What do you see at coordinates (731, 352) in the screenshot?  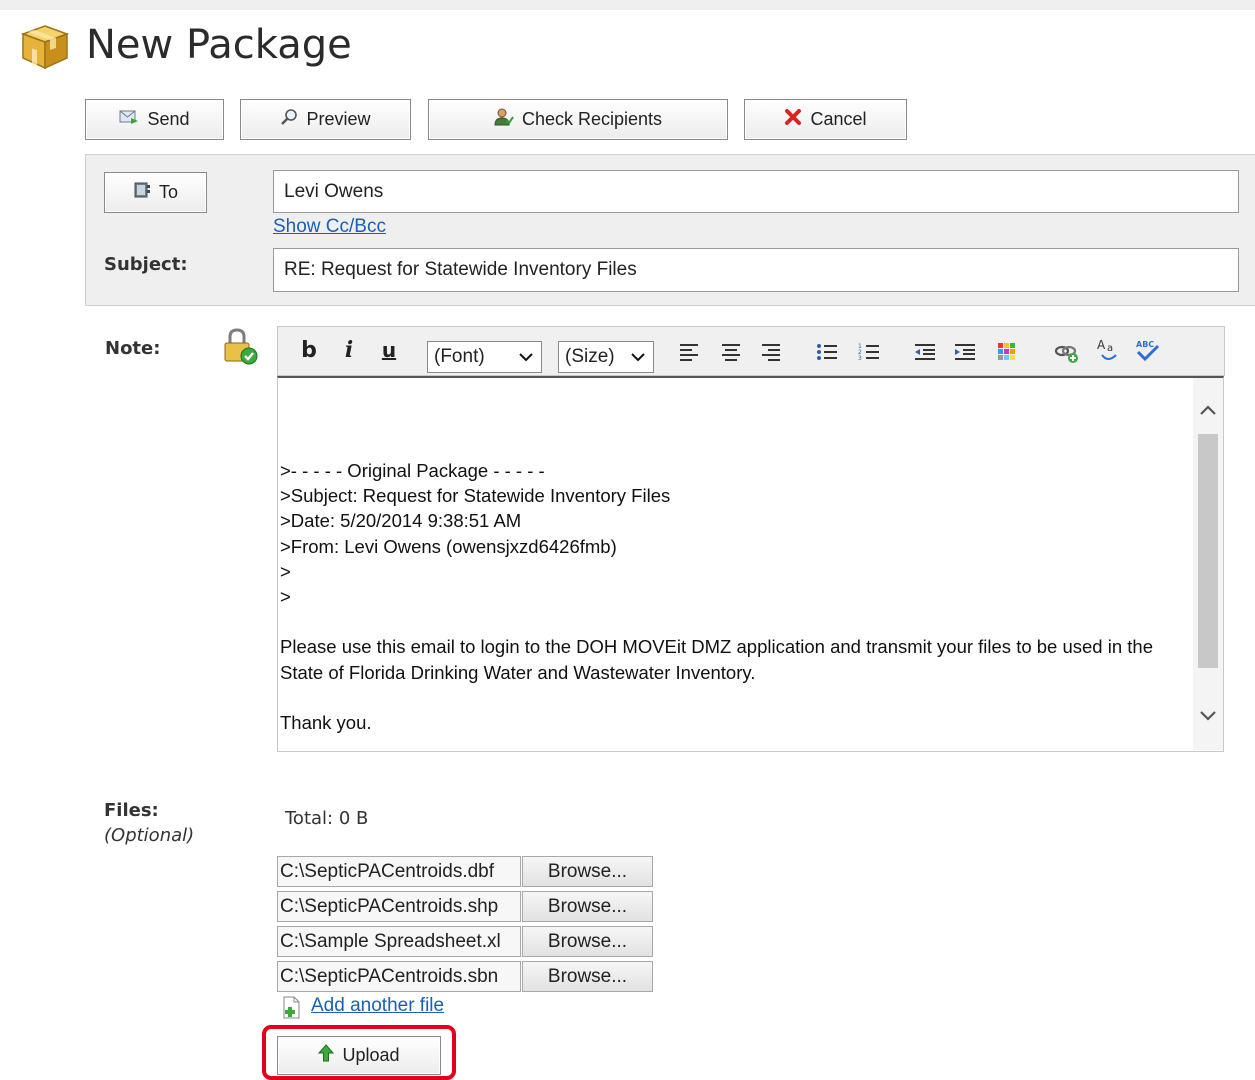 I see `align-center-icon` at bounding box center [731, 352].